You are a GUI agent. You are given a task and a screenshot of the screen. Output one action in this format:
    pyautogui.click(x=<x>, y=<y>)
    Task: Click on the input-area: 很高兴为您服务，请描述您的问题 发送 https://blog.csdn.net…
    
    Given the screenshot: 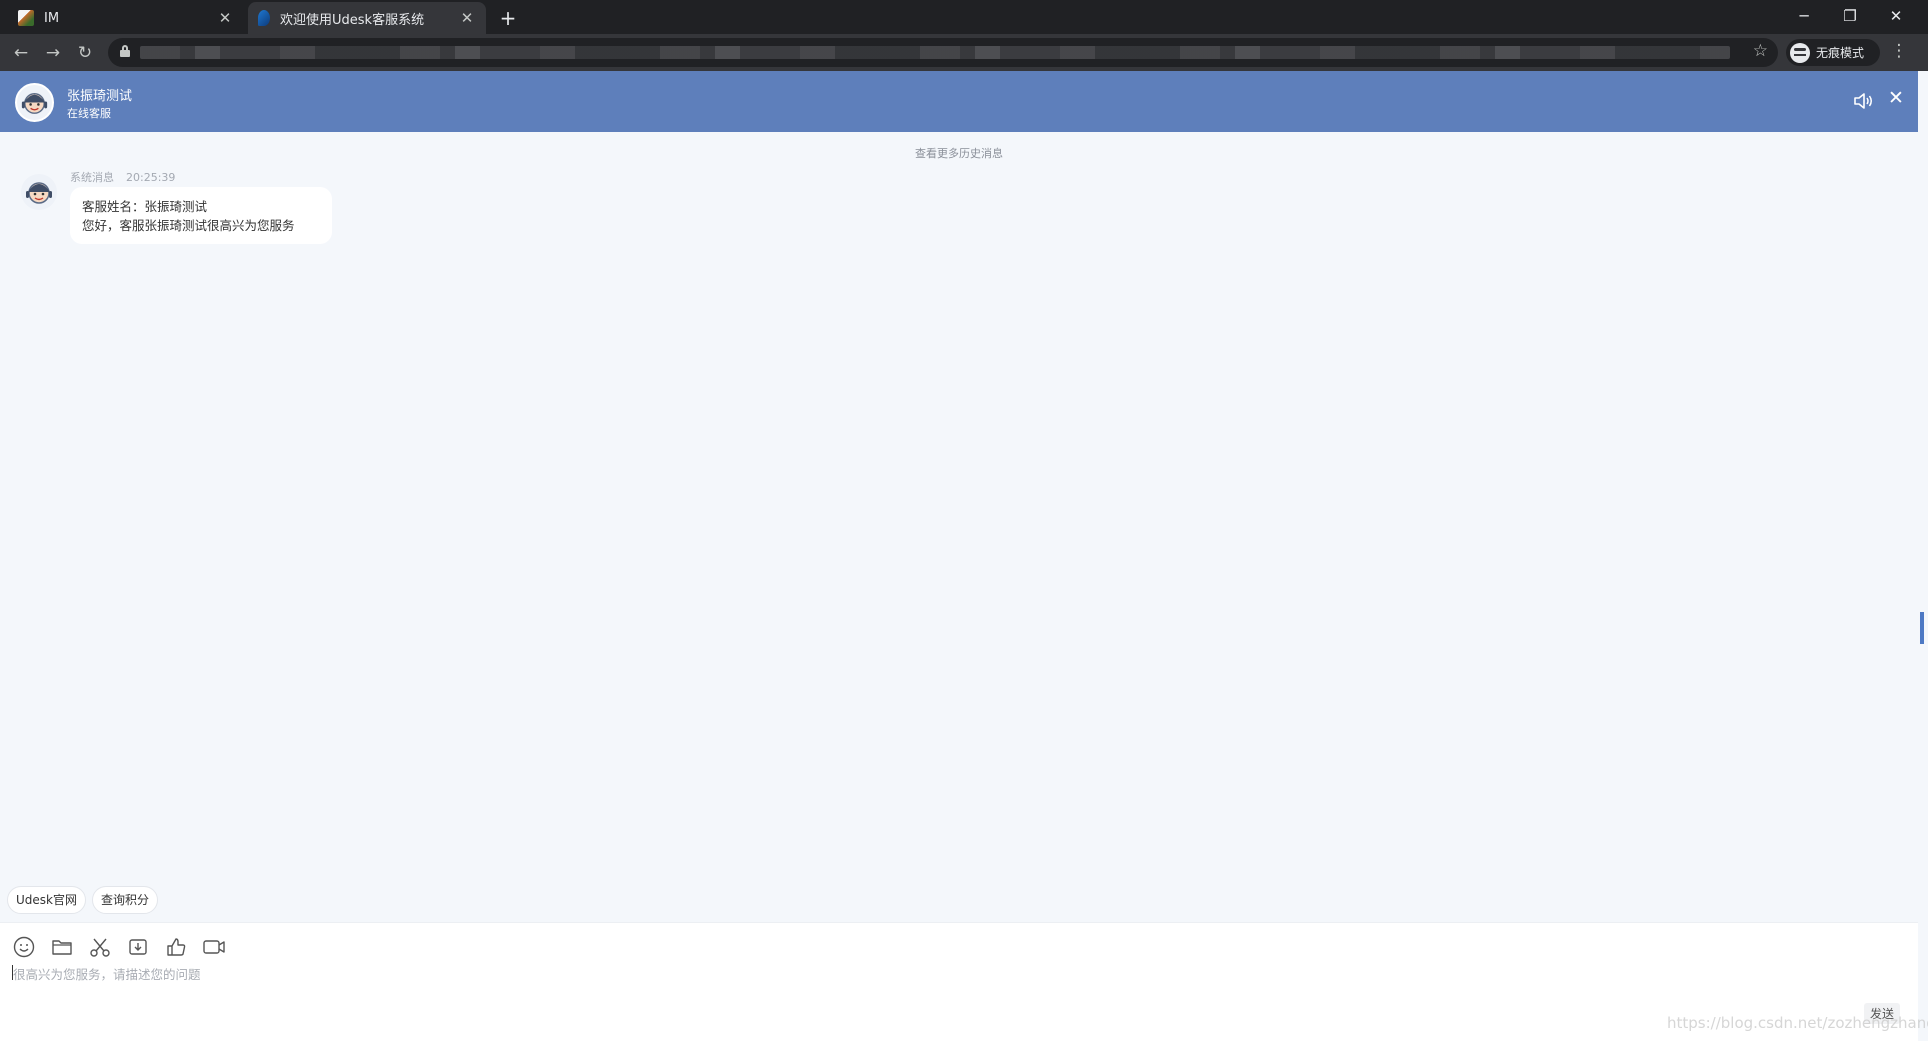 What is the action you would take?
    pyautogui.click(x=964, y=981)
    